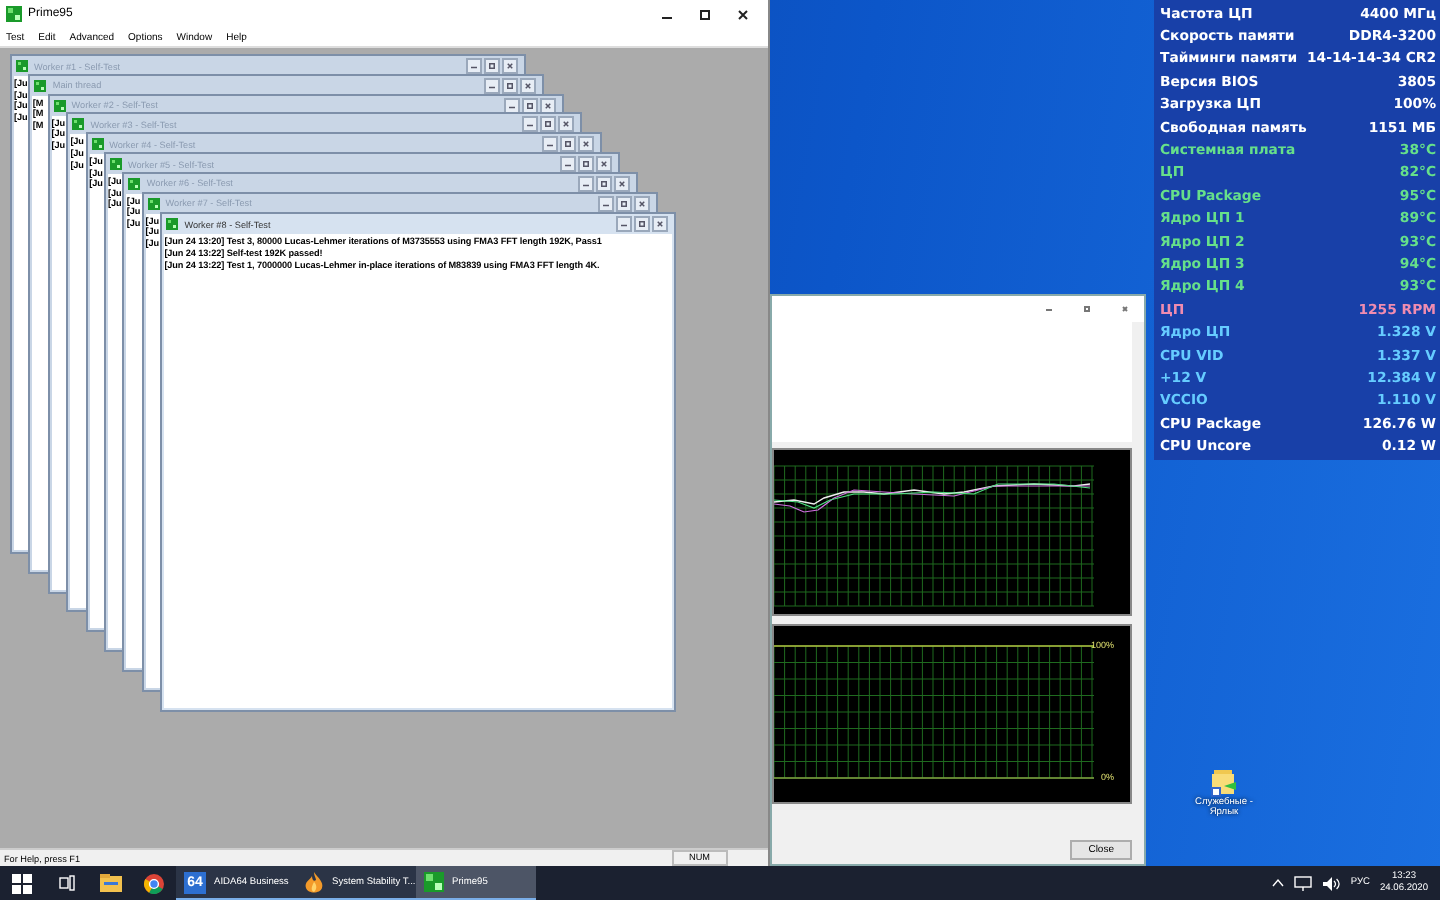 This screenshot has width=1440, height=900. Describe the element at coordinates (154, 883) in the screenshot. I see `browser-icon` at that location.